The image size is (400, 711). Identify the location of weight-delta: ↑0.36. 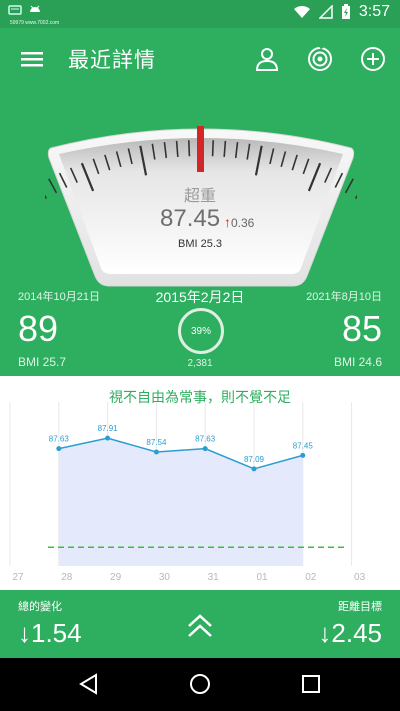
(239, 222).